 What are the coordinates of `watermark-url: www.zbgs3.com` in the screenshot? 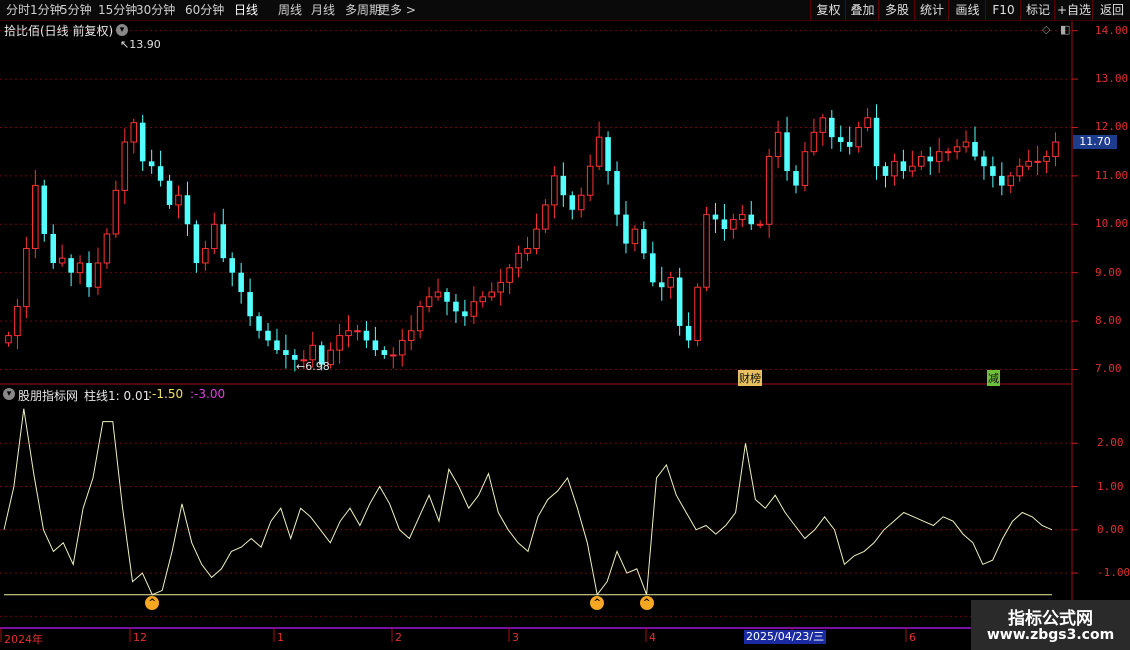 It's located at (1050, 635).